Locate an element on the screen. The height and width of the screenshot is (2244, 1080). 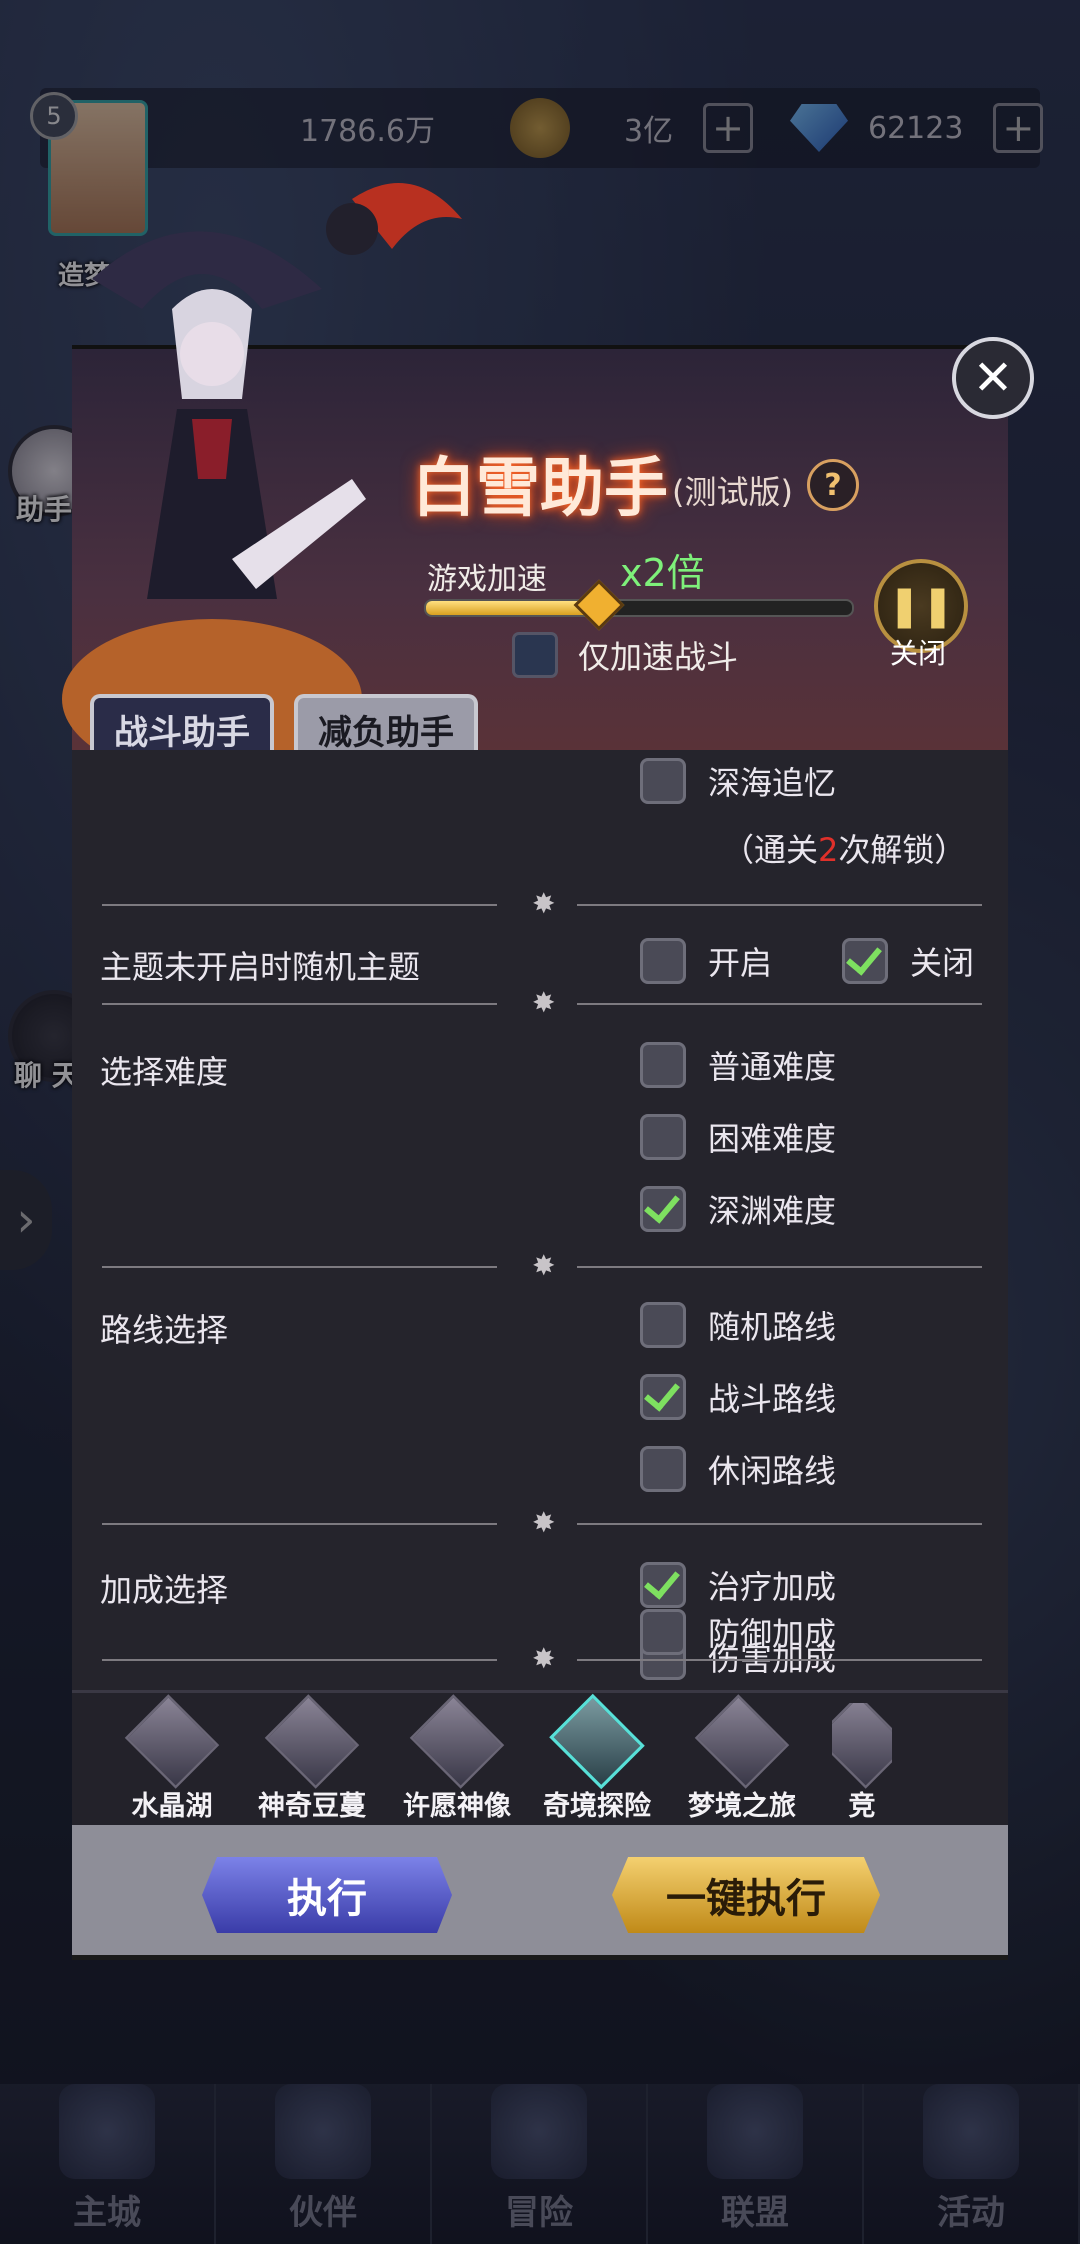
random-theme-label: 主题未开启时随机主题 is located at coordinates (260, 967).